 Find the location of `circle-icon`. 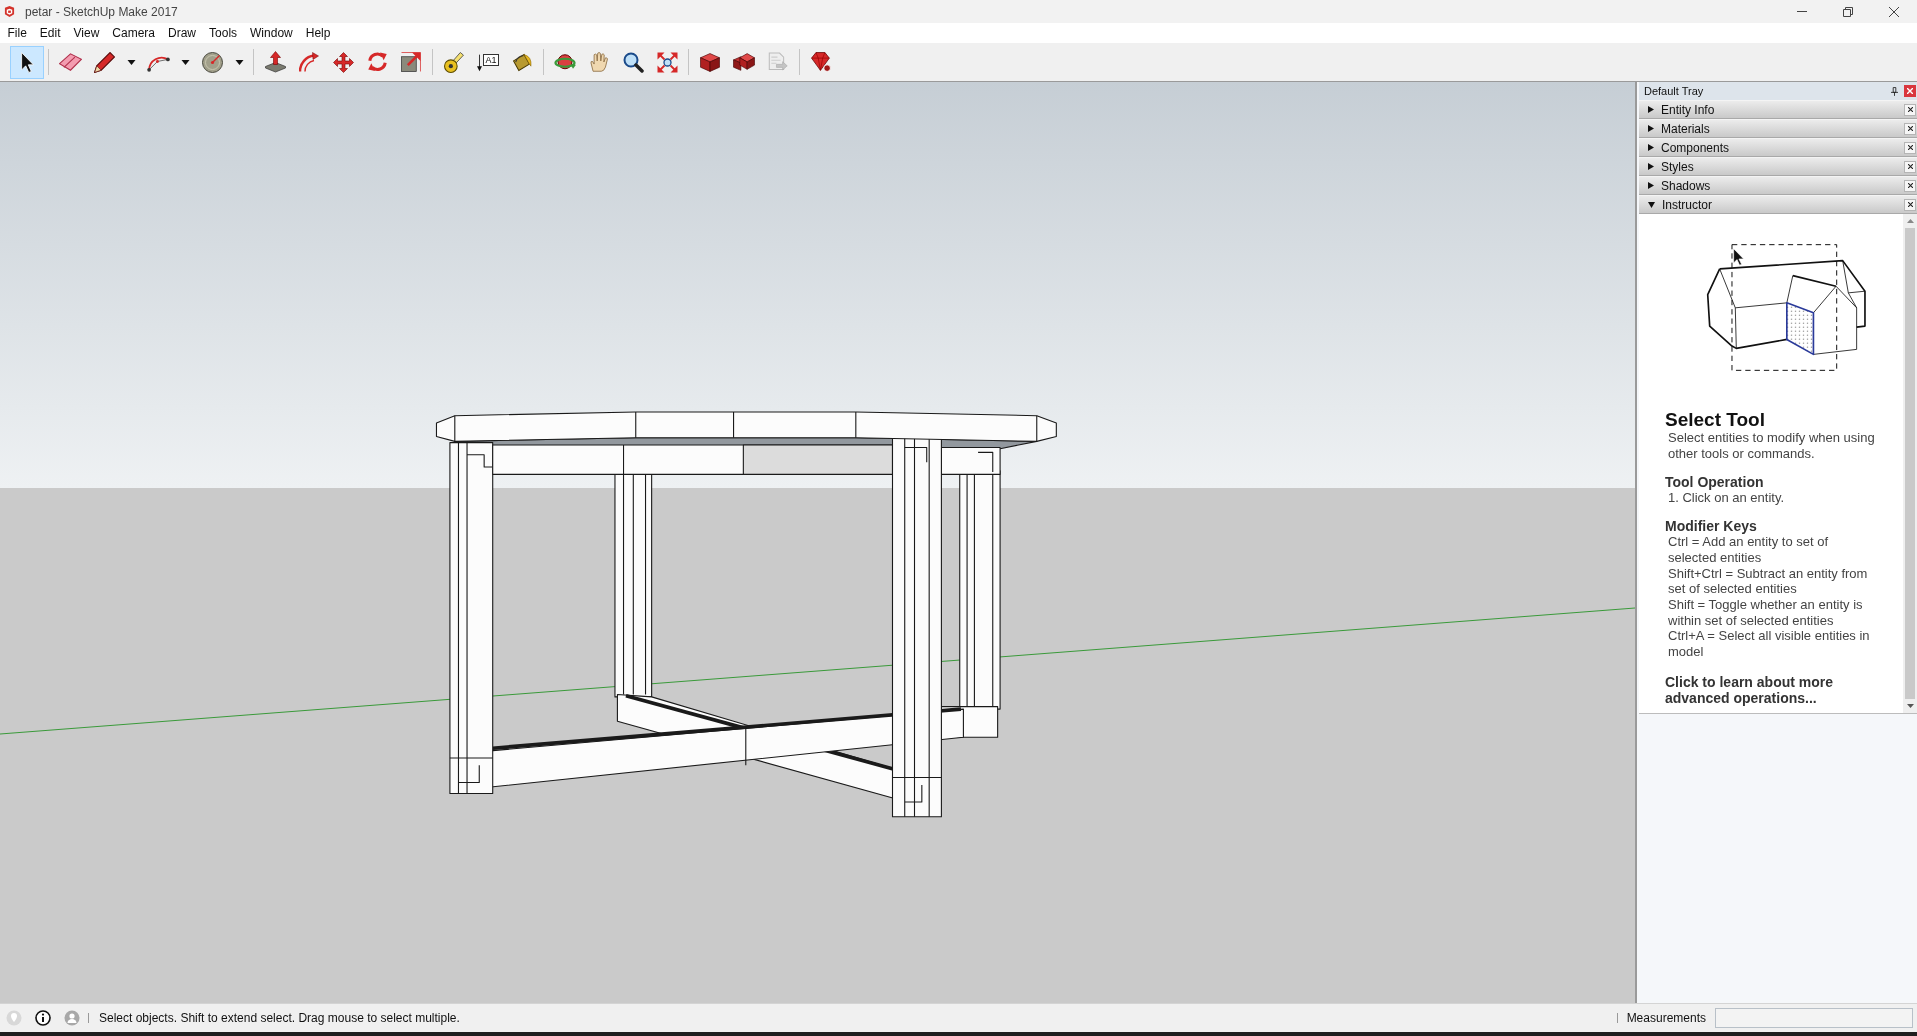

circle-icon is located at coordinates (212, 62).